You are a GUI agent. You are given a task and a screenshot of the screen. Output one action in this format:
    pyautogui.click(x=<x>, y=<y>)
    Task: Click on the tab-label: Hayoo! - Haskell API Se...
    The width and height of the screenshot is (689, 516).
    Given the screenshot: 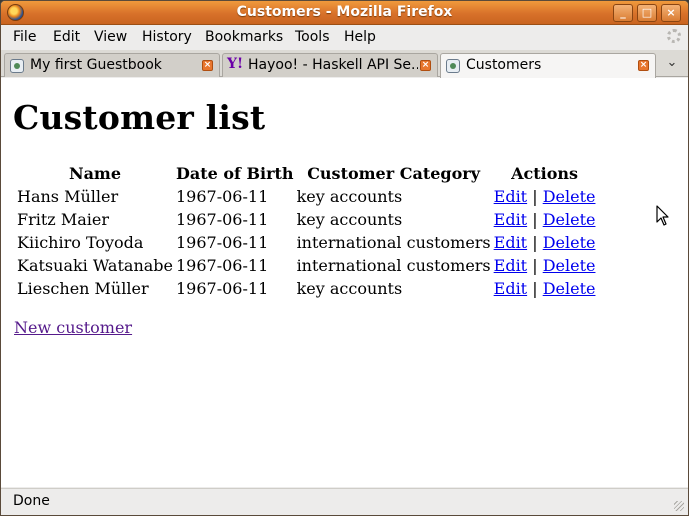 What is the action you would take?
    pyautogui.click(x=333, y=65)
    